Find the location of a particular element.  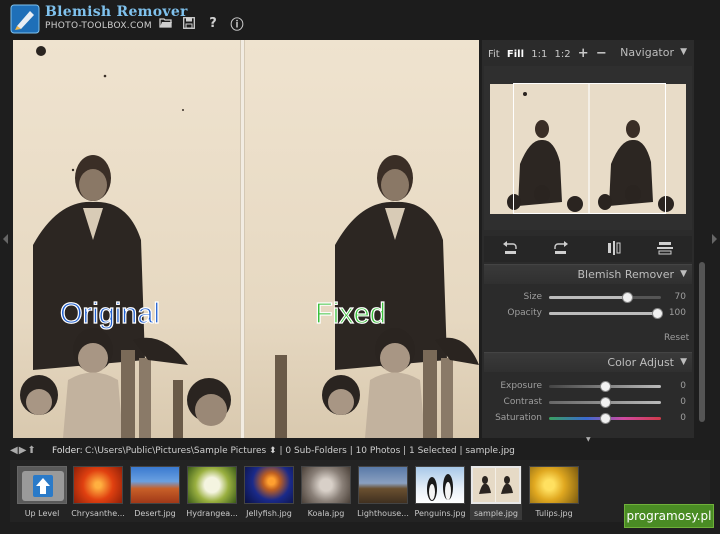

saturation-slider is located at coordinates (605, 418).